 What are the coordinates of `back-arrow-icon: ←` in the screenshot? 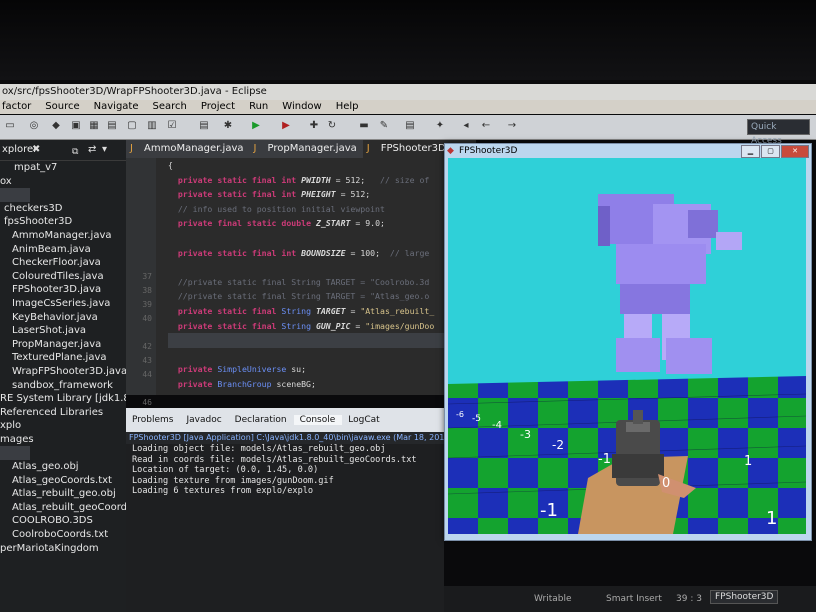 It's located at (486, 126).